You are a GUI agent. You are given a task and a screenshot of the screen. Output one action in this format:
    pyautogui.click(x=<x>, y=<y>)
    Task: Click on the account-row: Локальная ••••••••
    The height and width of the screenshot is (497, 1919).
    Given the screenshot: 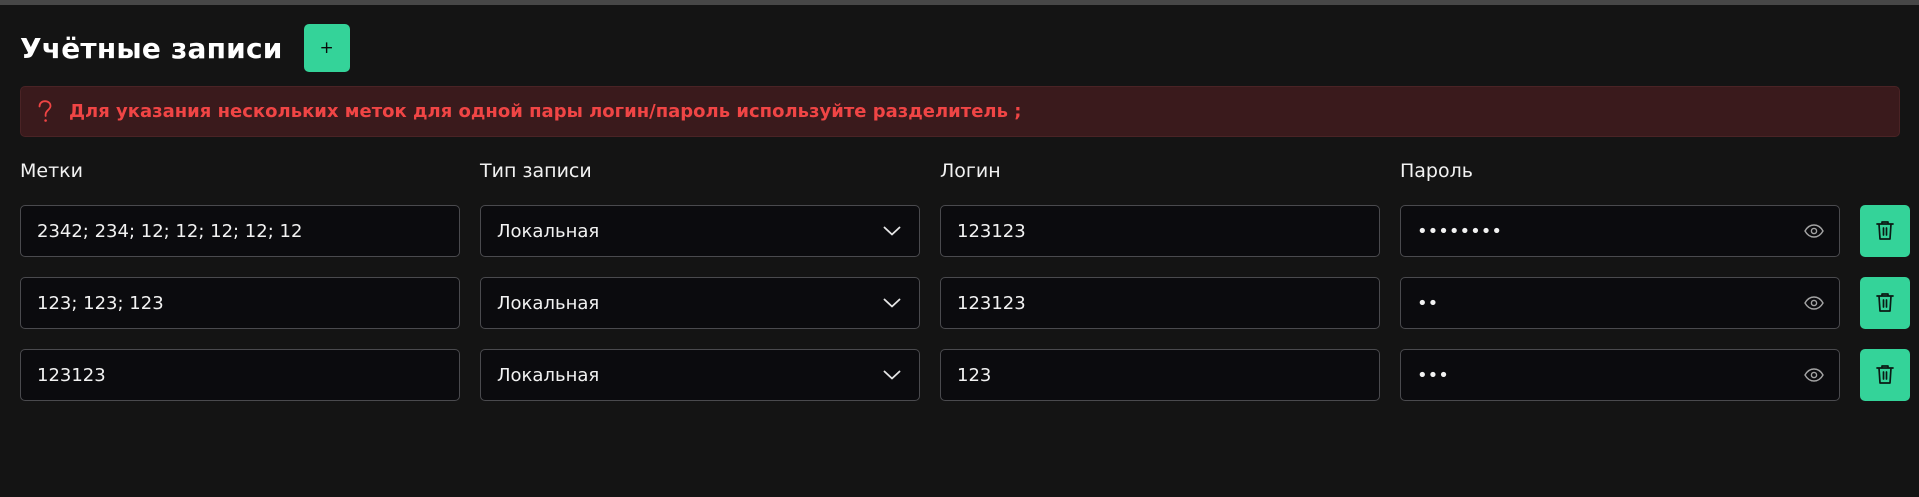 What is the action you would take?
    pyautogui.click(x=965, y=231)
    